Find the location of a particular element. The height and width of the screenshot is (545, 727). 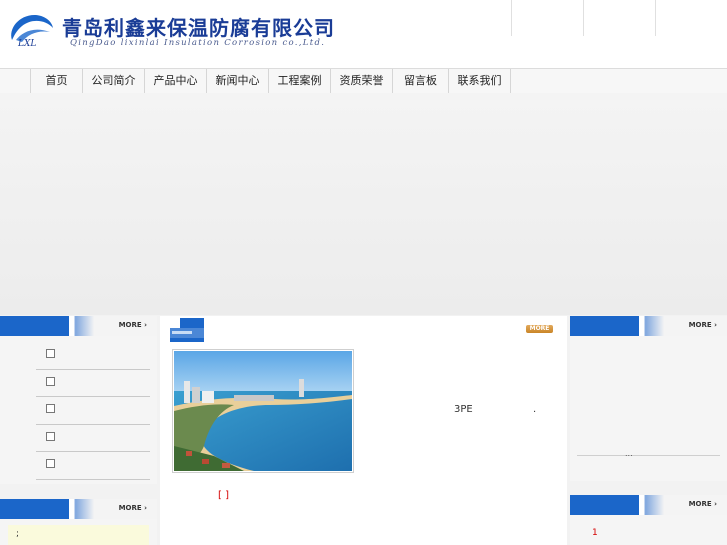

description-tail: . is located at coordinates (535, 409).